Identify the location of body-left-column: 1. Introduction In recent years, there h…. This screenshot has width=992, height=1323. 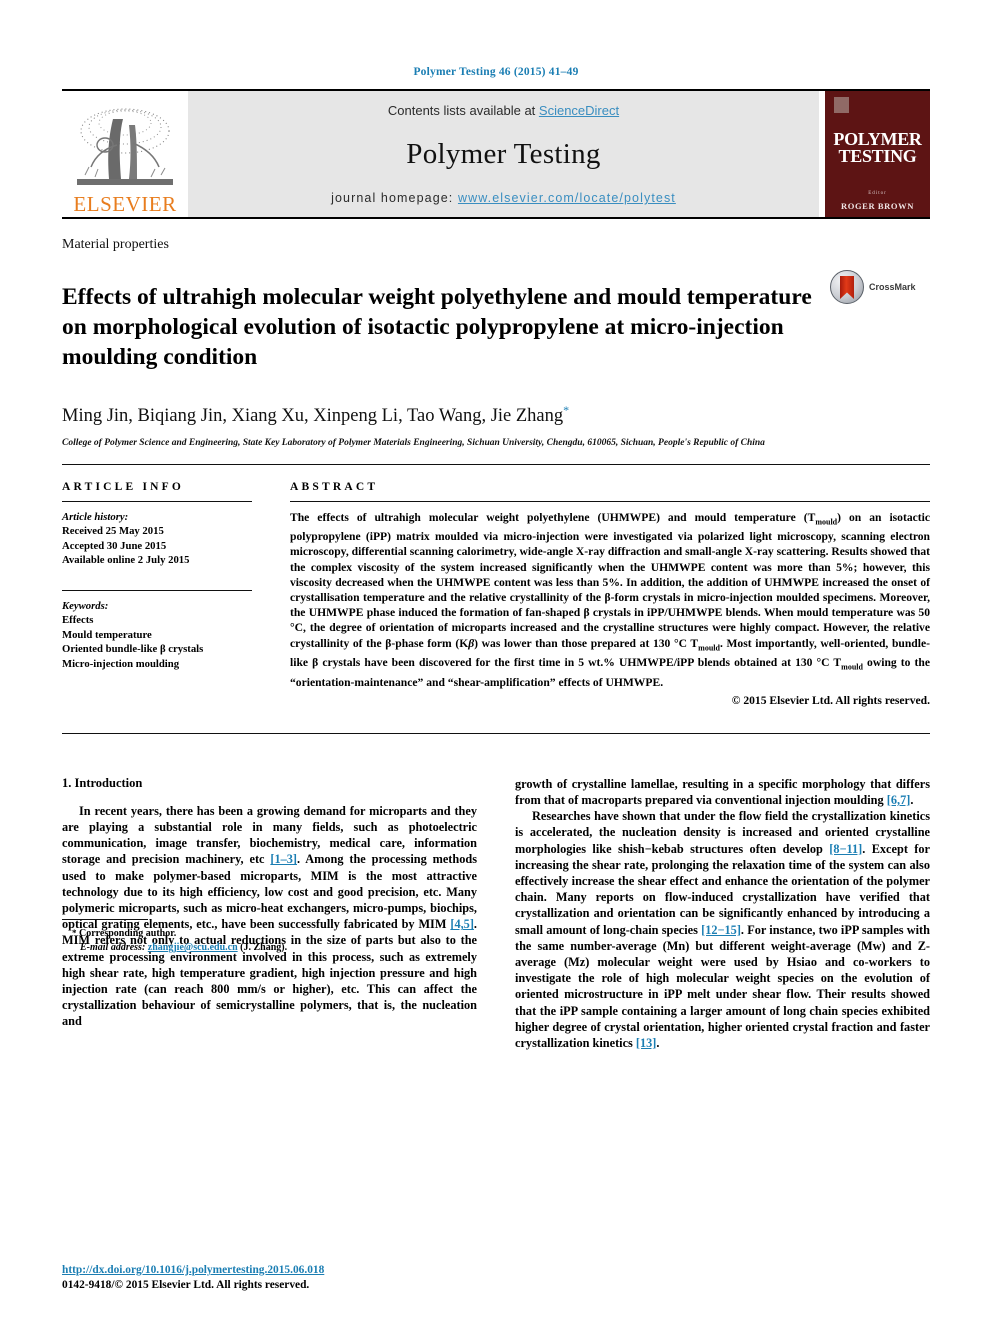
(269, 913).